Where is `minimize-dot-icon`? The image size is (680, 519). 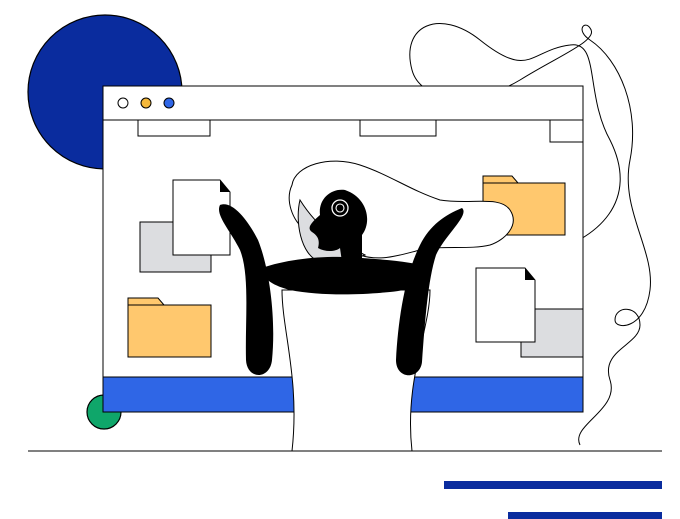 minimize-dot-icon is located at coordinates (146, 103).